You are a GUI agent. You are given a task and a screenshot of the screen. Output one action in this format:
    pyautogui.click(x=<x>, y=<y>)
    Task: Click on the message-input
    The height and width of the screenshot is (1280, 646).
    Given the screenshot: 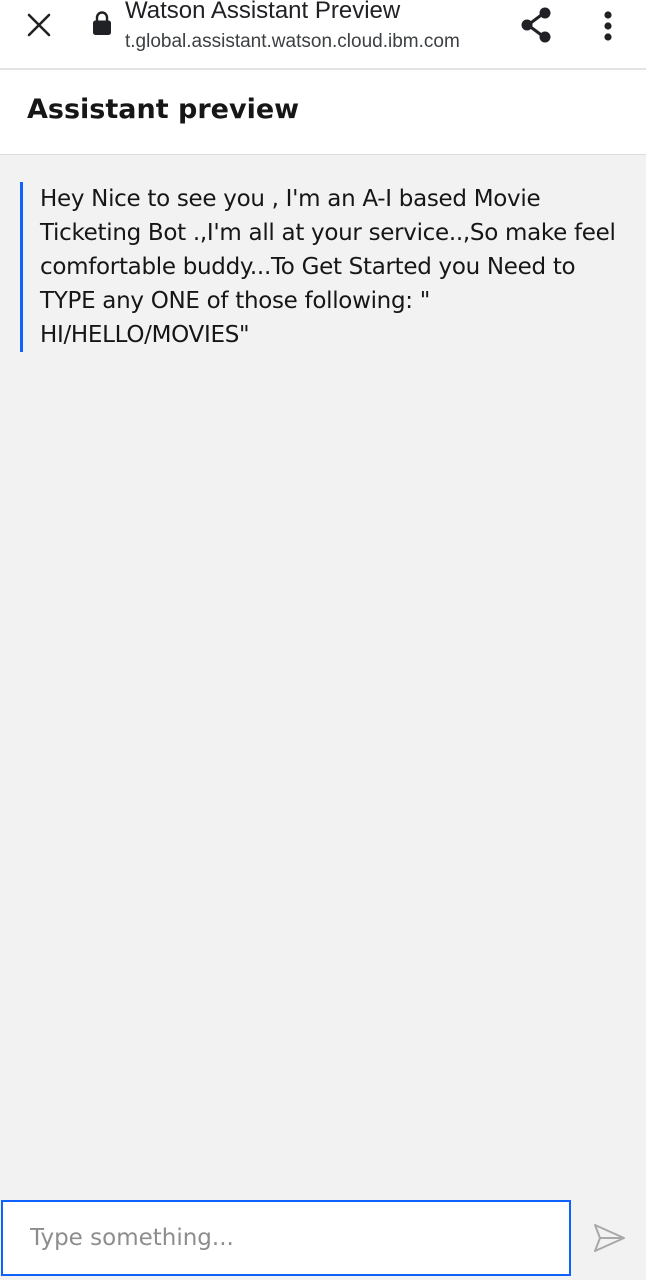 What is the action you would take?
    pyautogui.click(x=286, y=1238)
    